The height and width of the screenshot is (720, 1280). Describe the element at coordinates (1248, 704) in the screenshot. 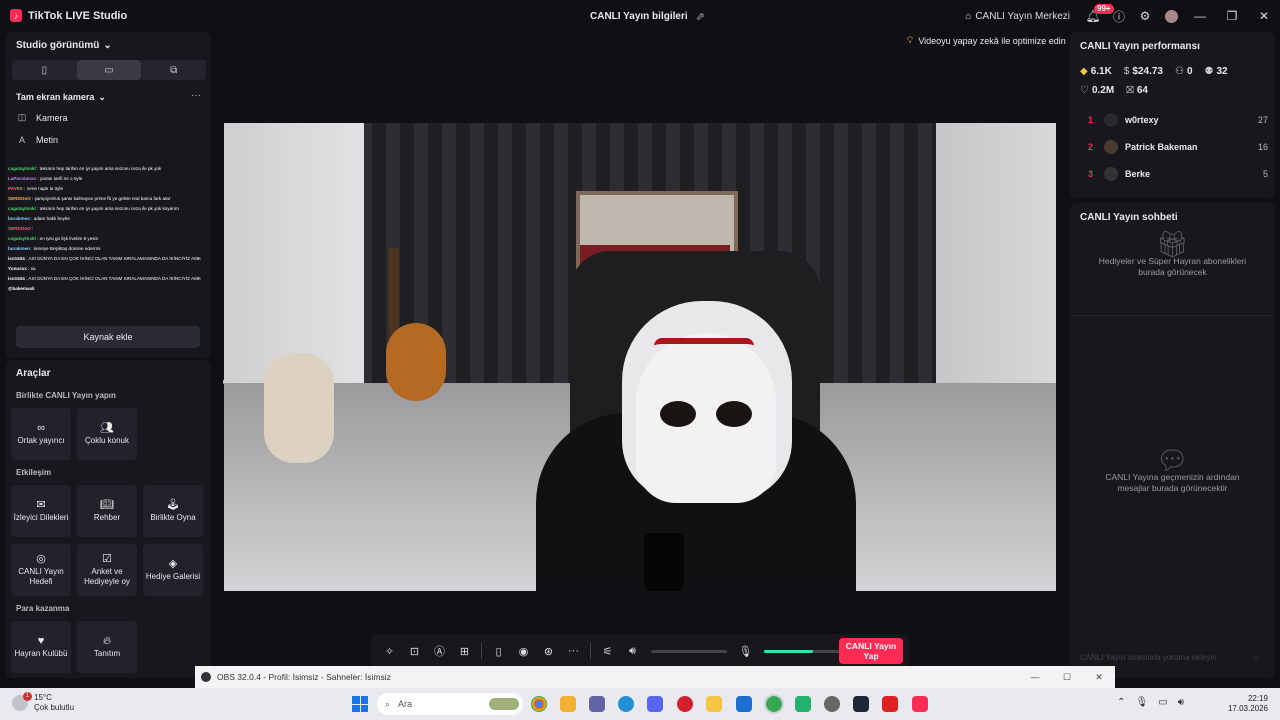

I see `clock: 22:19 17.03.2026` at that location.